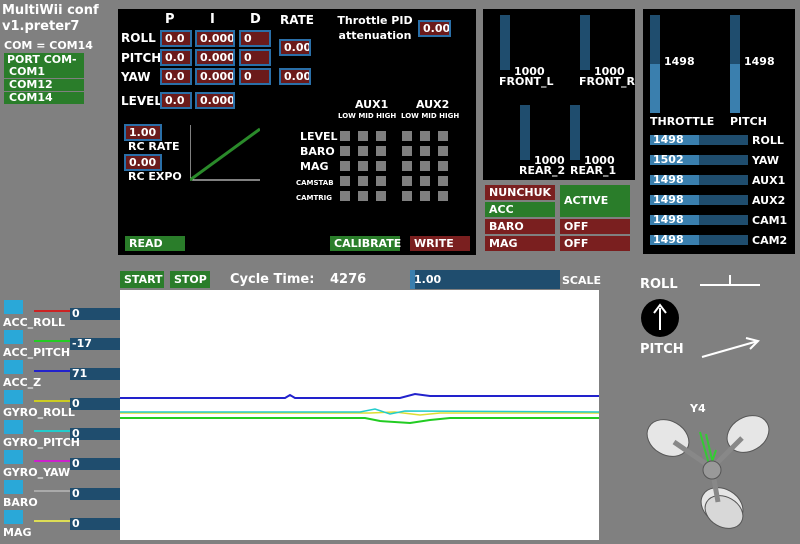  What do you see at coordinates (215, 38) in the screenshot?
I see `roll-i-field: 0.000` at bounding box center [215, 38].